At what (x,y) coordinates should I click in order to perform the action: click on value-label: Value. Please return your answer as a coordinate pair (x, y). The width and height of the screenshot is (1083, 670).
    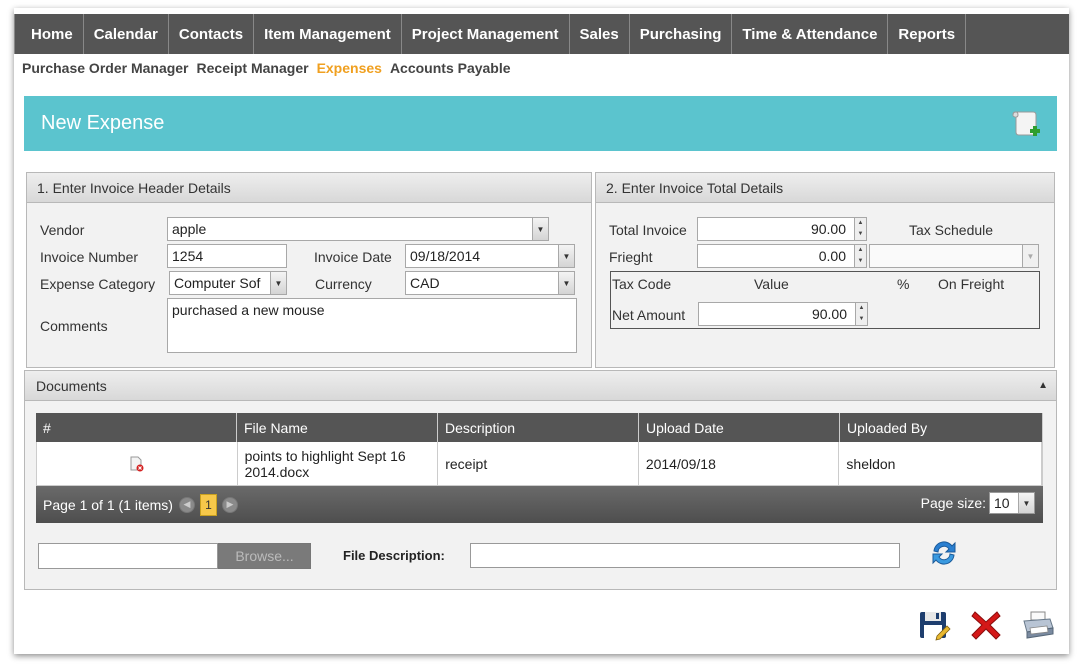
    Looking at the image, I should click on (771, 284).